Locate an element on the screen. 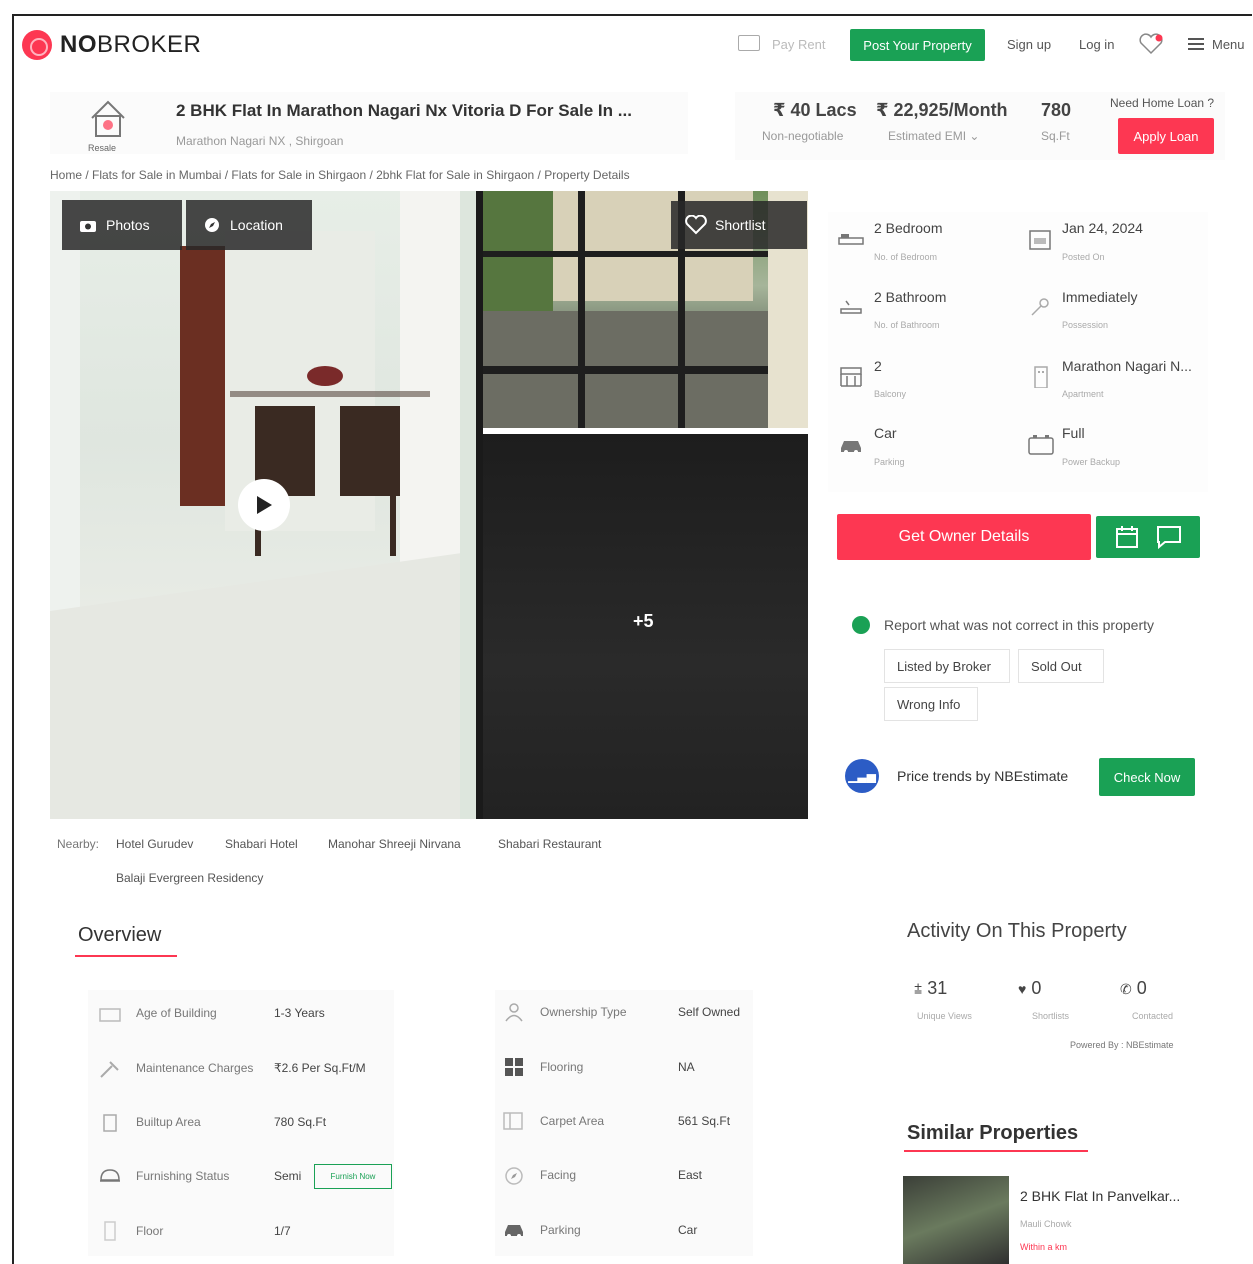 Image resolution: width=1253 pixels, height=1264 pixels. emi-value: ₹ 22,925/Month is located at coordinates (942, 110).